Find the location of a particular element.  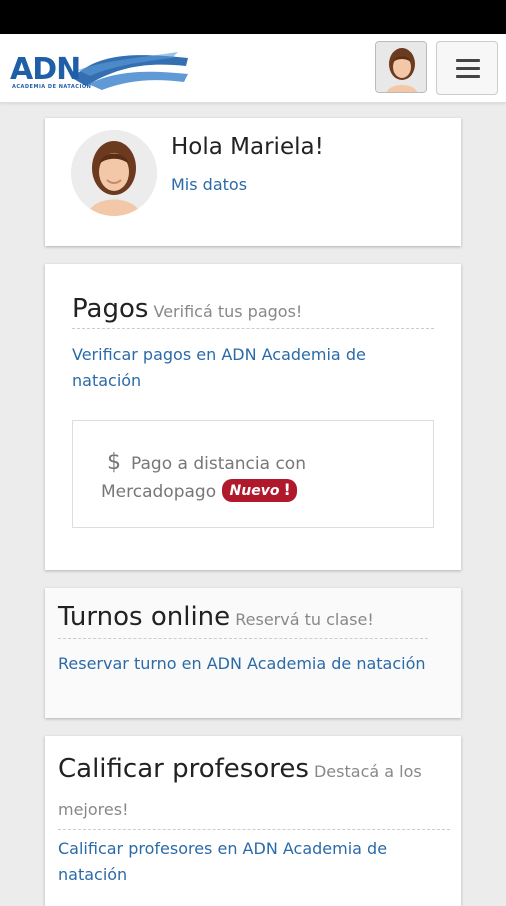

user-avatar-icon is located at coordinates (401, 67).